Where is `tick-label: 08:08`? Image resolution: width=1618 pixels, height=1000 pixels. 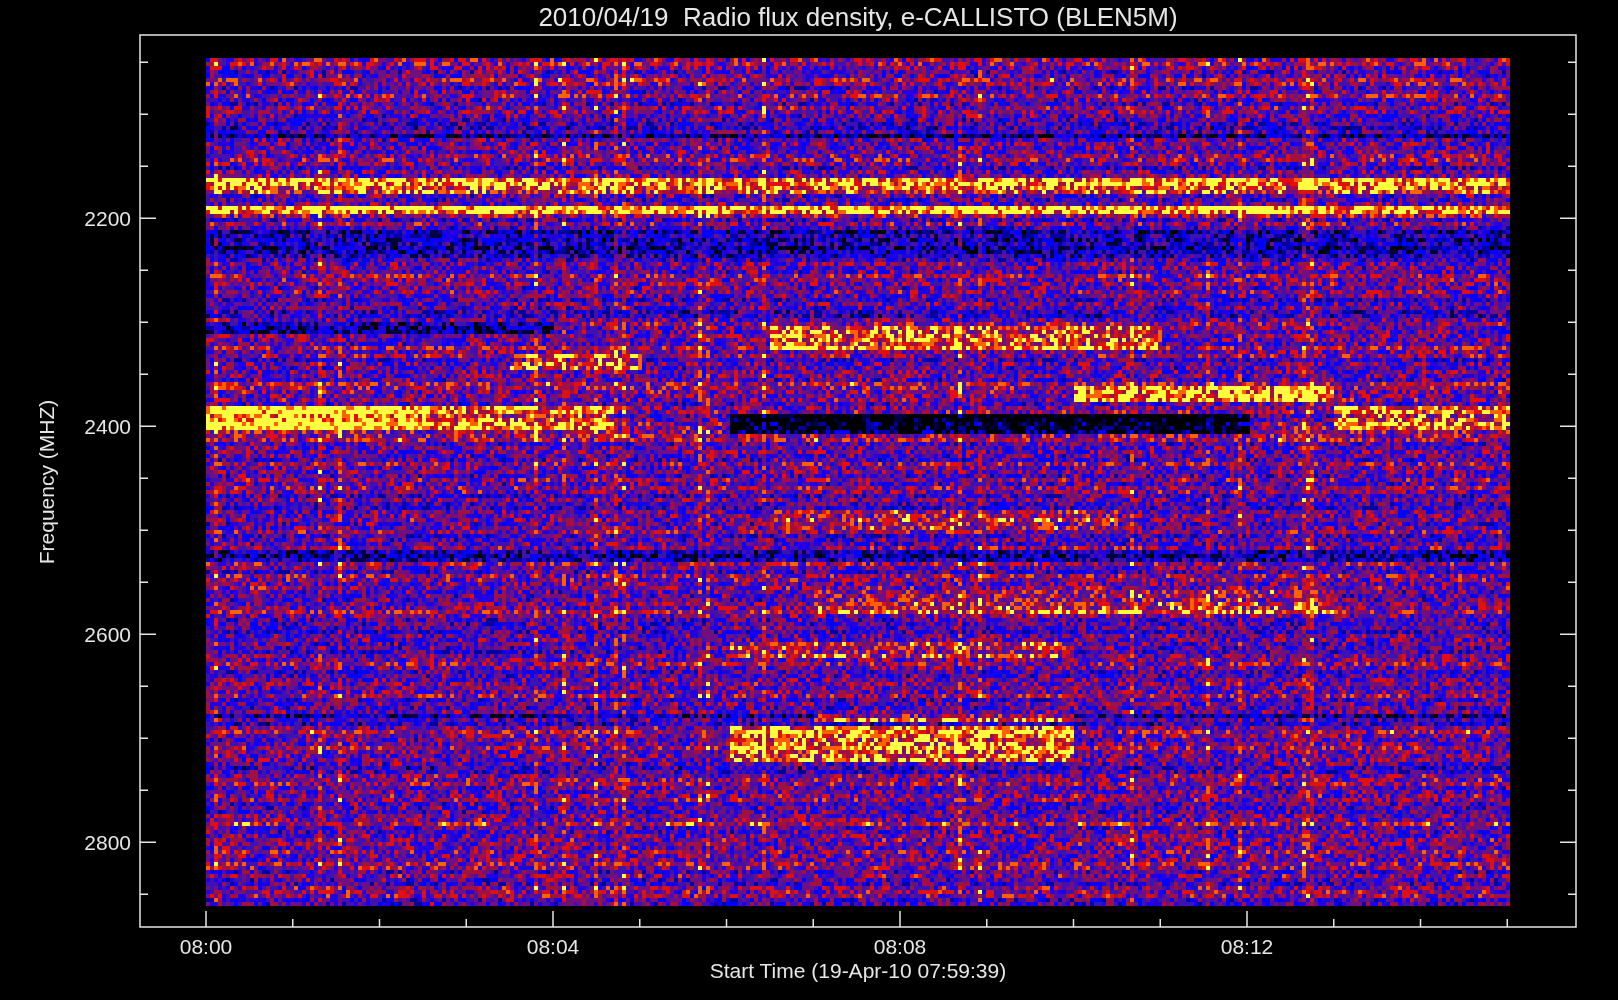 tick-label: 08:08 is located at coordinates (900, 946).